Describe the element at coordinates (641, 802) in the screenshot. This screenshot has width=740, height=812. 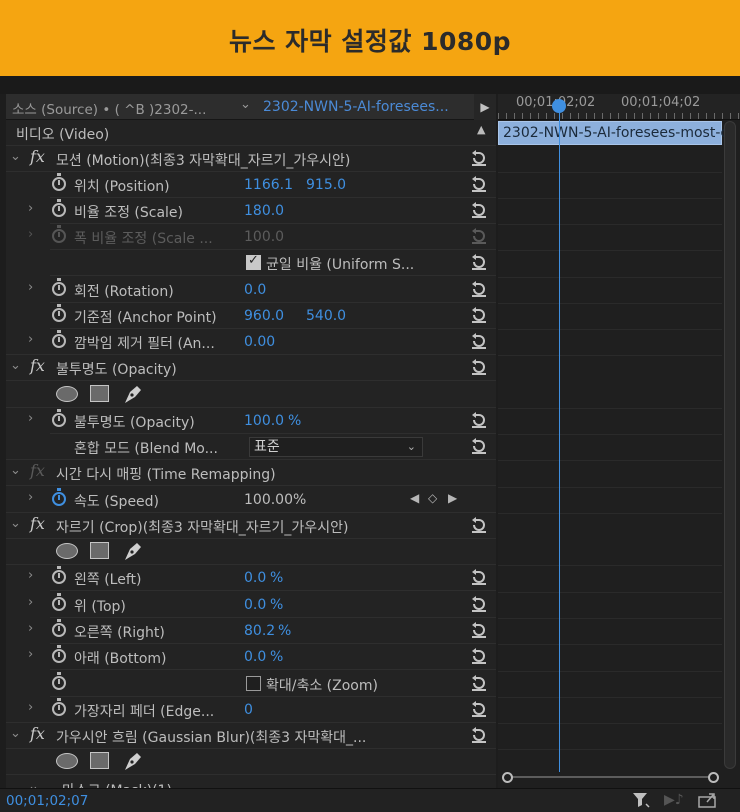
I see `filter-icon` at that location.